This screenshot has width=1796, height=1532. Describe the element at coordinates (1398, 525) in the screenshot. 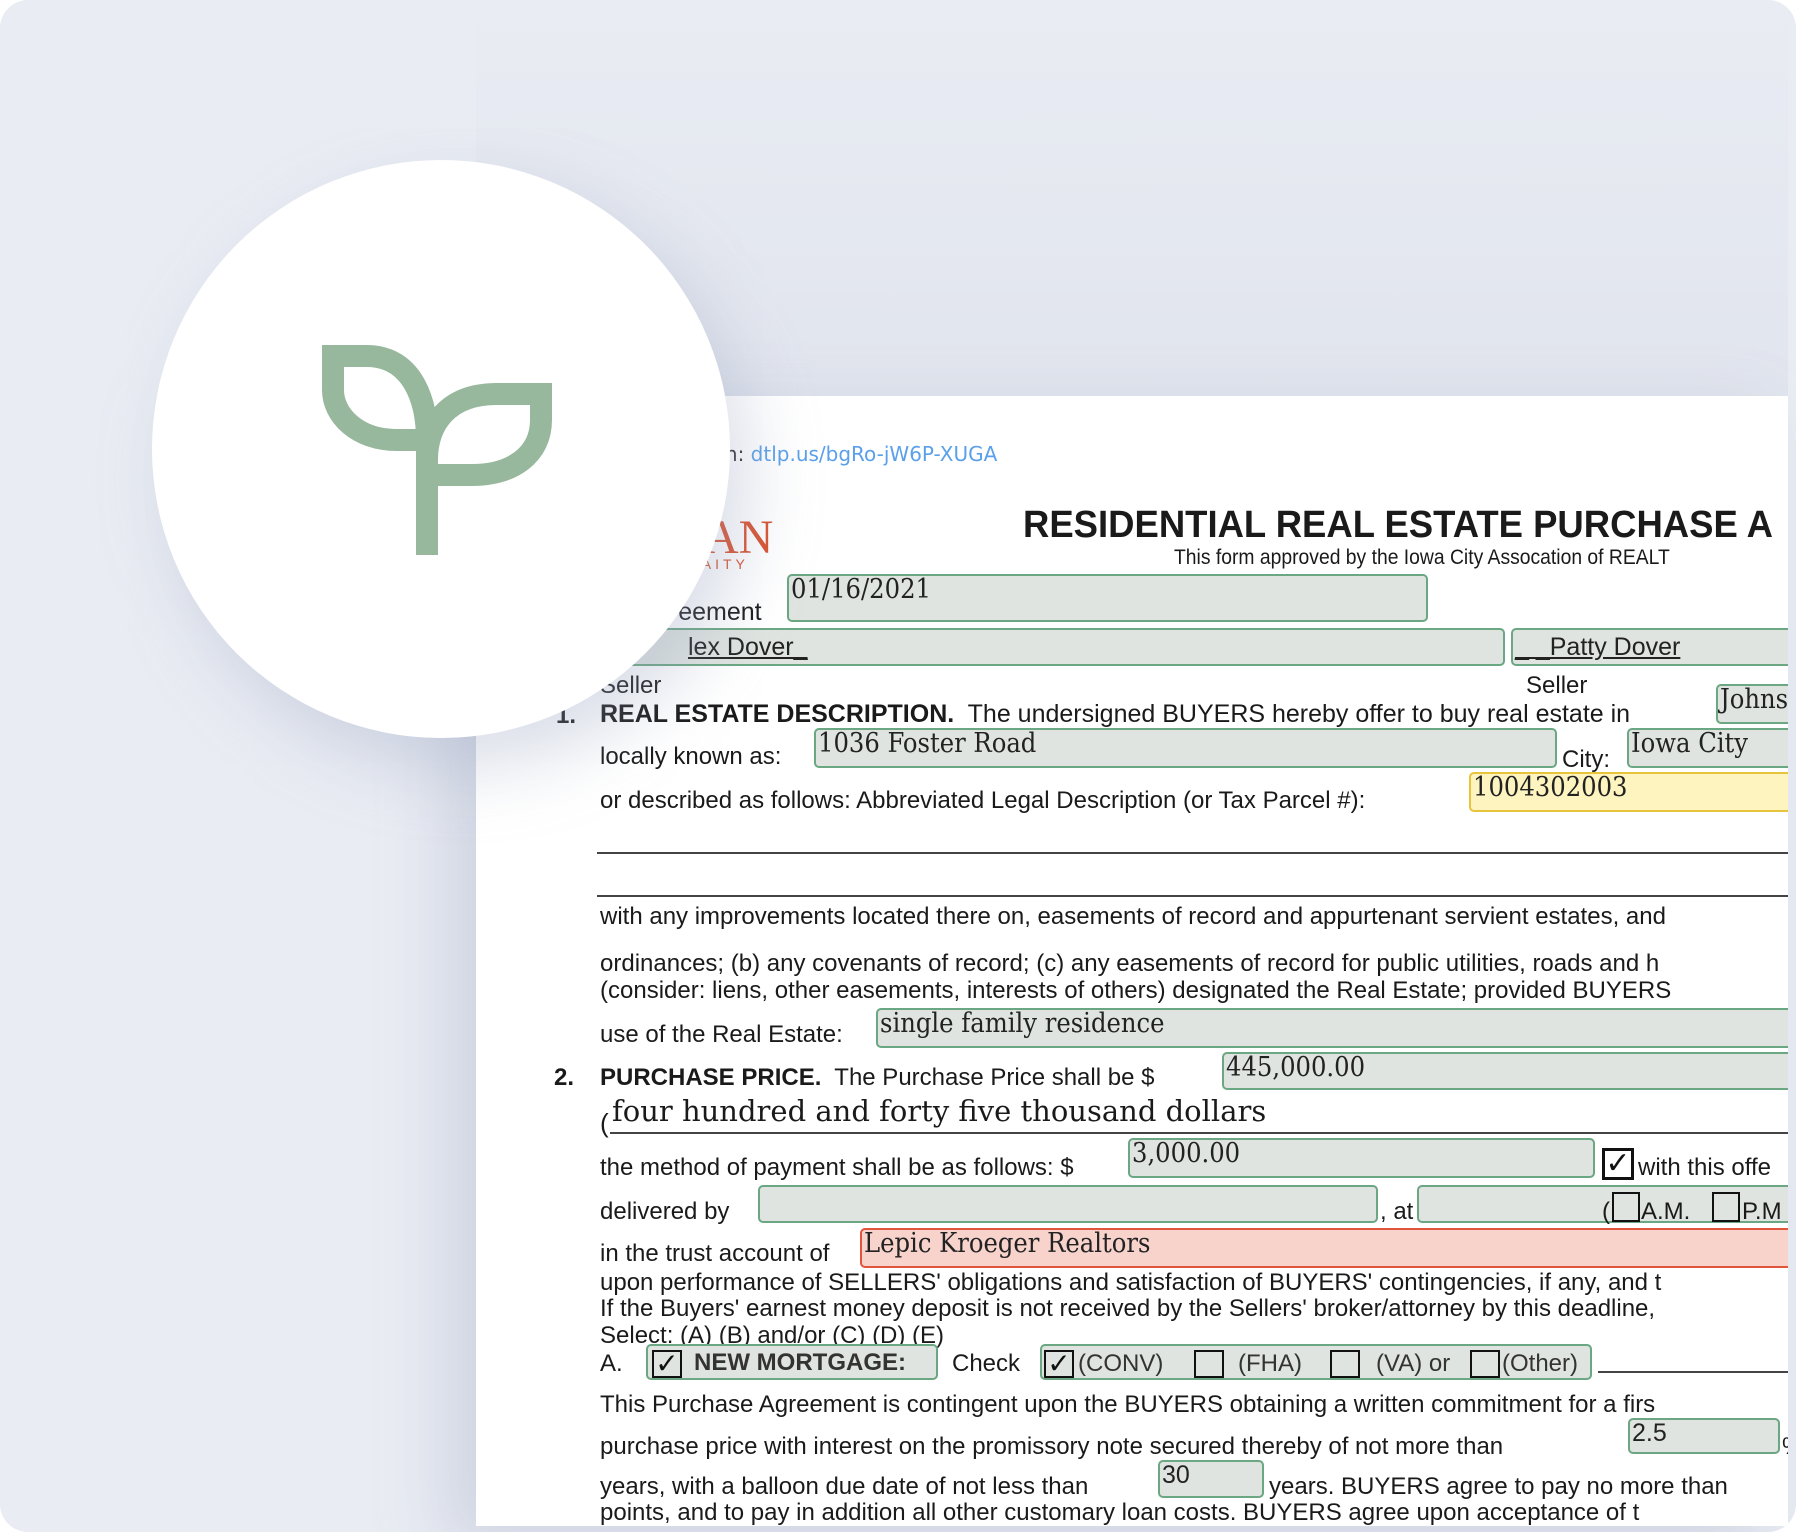

I see `document-title: RESIDENTIAL REAL ESTATE PURCHASE A` at that location.